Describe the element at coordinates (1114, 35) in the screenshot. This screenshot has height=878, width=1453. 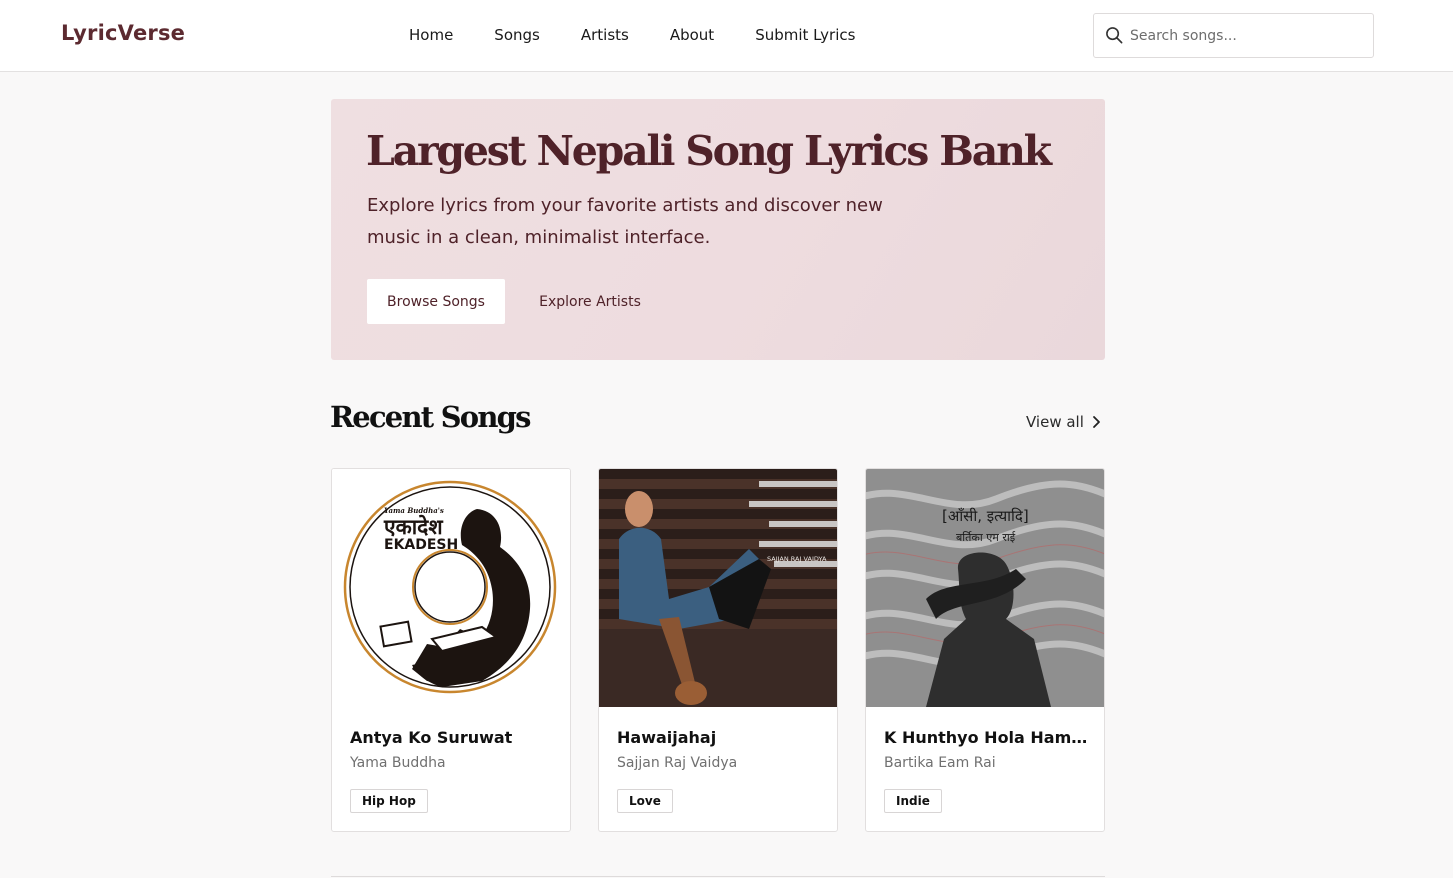
I see `search-icon` at that location.